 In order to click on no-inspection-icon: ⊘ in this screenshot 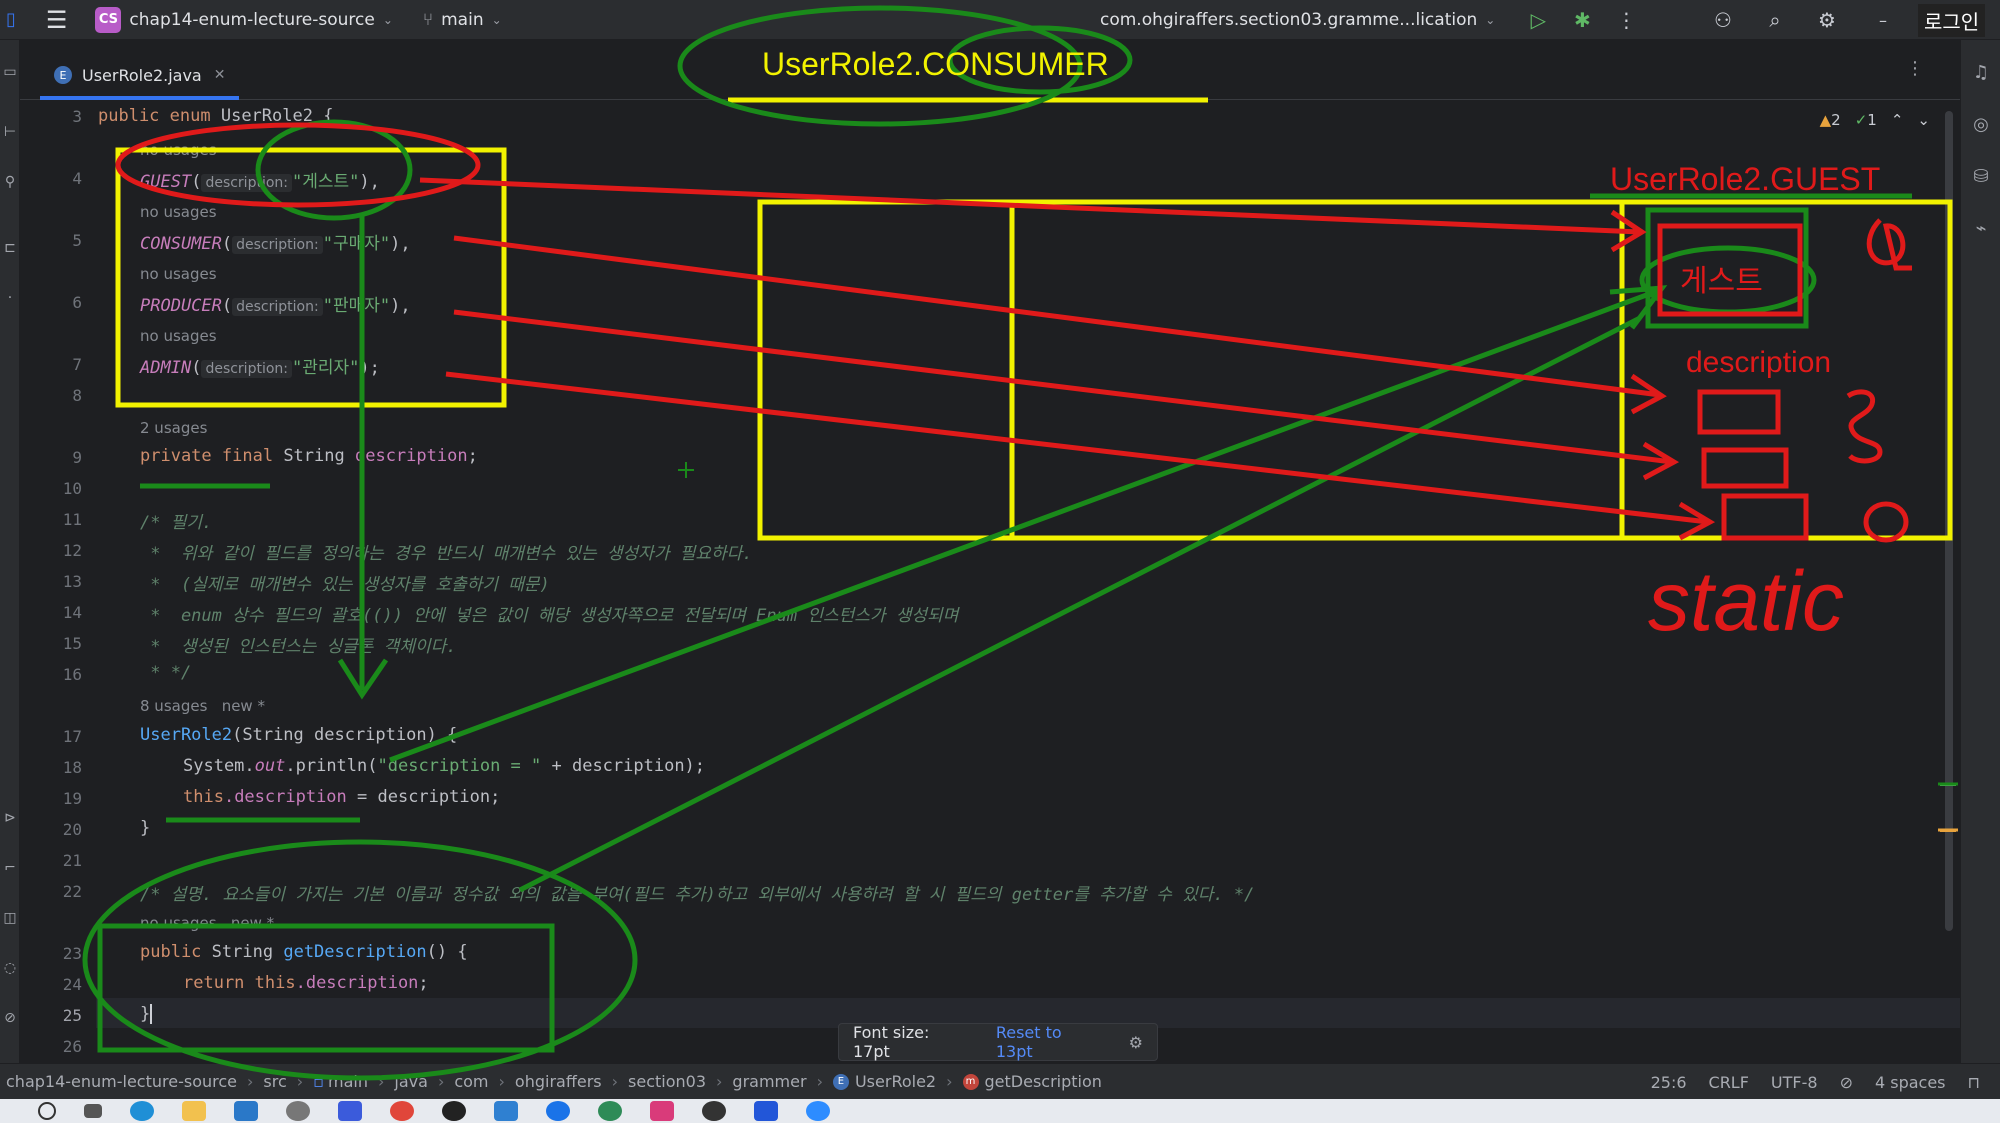, I will do `click(1846, 1082)`.